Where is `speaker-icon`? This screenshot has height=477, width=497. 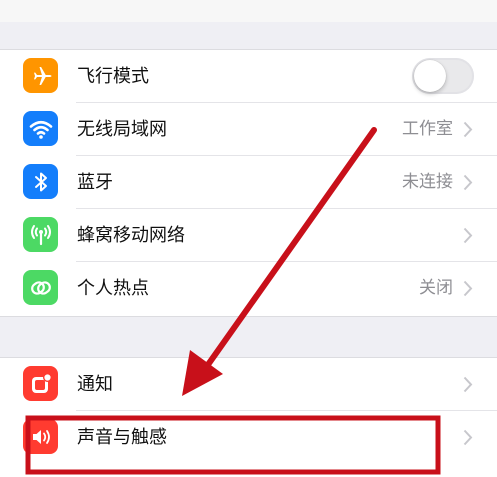
speaker-icon is located at coordinates (40, 436).